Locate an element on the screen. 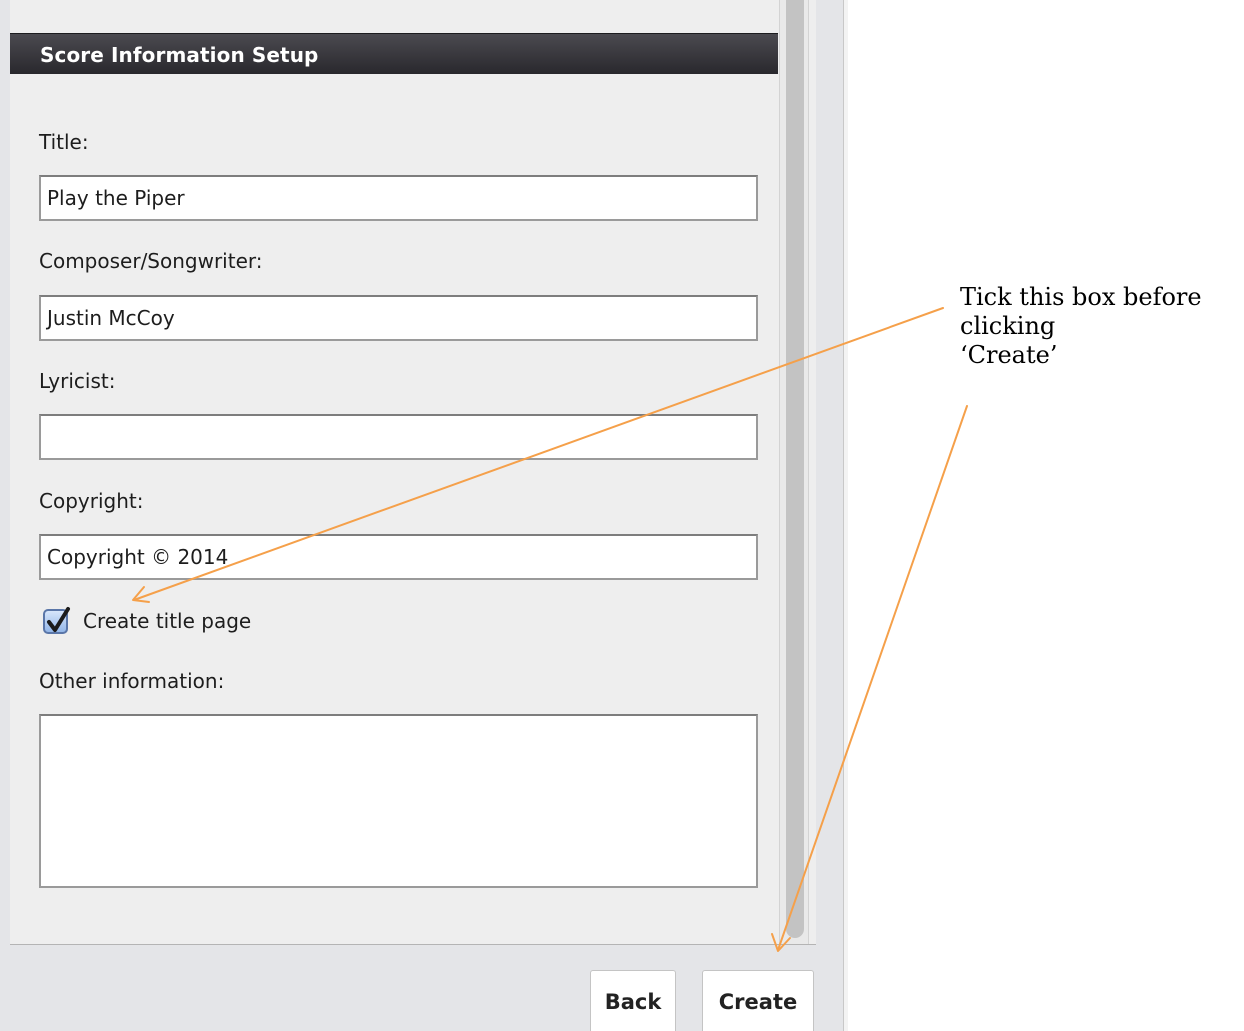 This screenshot has height=1031, width=1244. copyright-input: Copyright © 2014 is located at coordinates (398, 557).